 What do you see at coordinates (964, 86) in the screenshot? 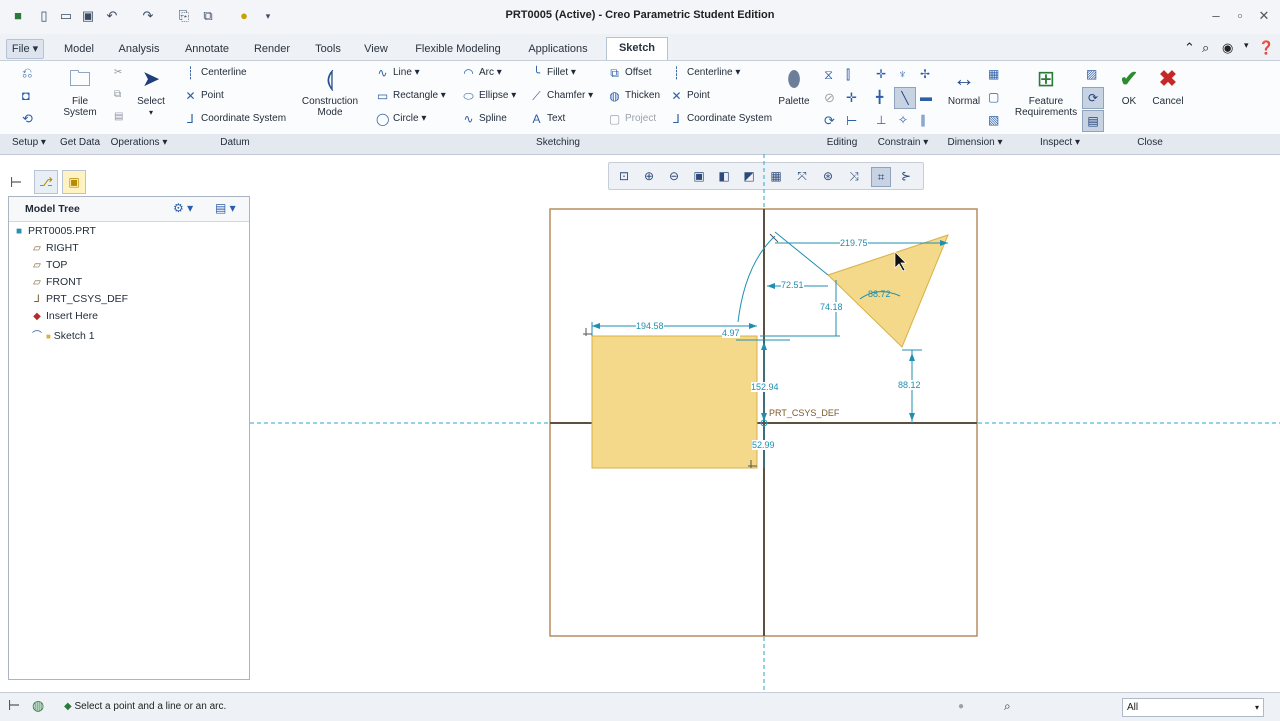
I see `normal-dimension-button: ↔ Normal` at bounding box center [964, 86].